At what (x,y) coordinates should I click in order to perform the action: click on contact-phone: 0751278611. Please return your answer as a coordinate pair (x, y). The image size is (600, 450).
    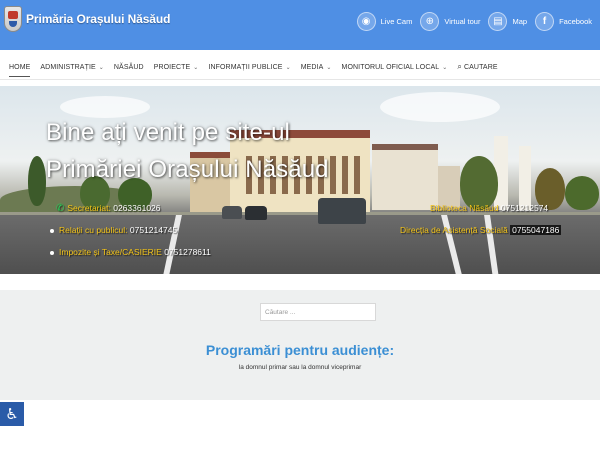
    Looking at the image, I should click on (187, 252).